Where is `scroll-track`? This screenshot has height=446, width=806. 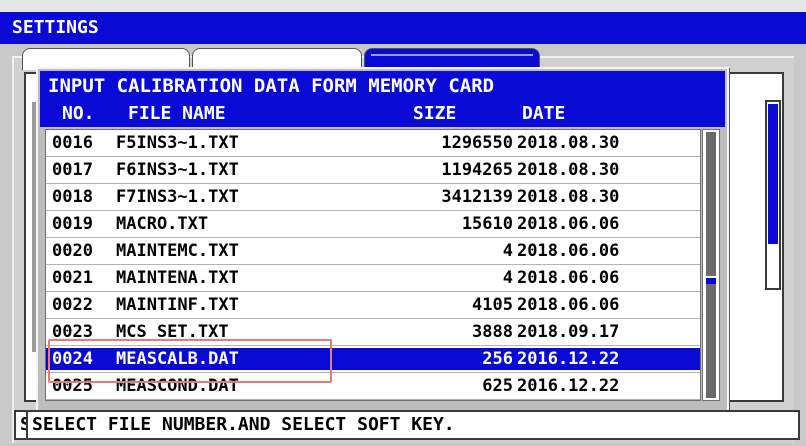 scroll-track is located at coordinates (711, 265).